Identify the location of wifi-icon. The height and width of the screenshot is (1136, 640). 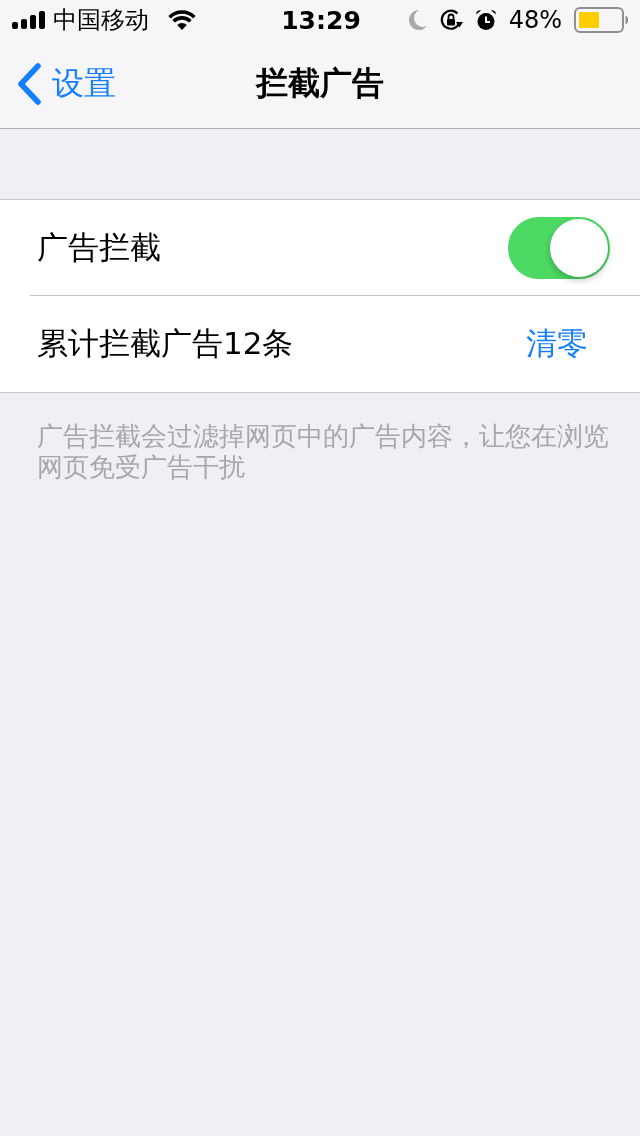
(182, 20).